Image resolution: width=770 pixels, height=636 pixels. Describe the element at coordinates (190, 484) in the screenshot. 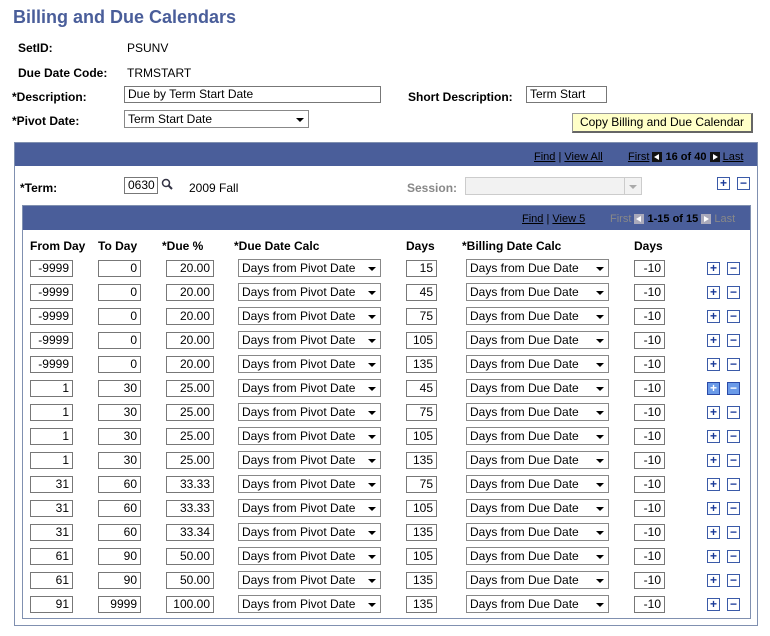

I see `due-percent-input: 33.33` at that location.